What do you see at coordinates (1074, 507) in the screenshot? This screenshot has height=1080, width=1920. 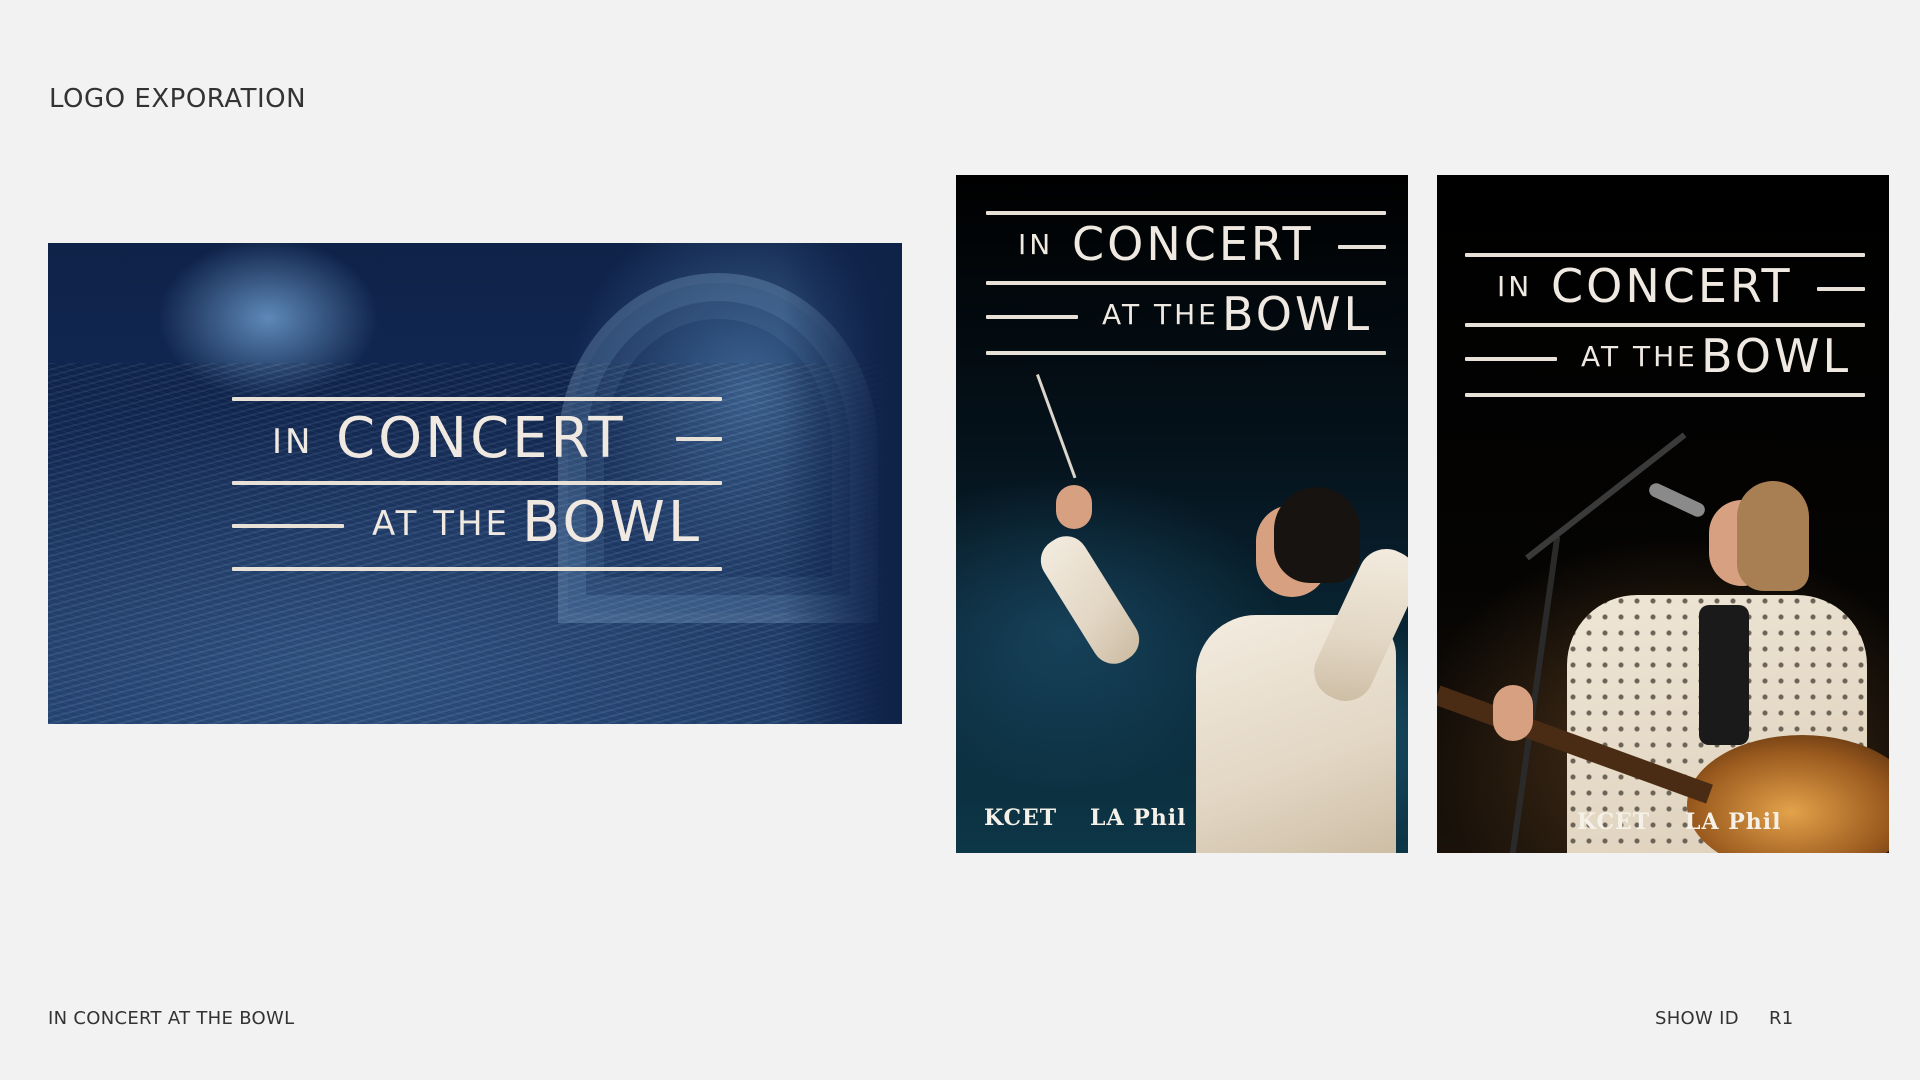 I see `conductor-hand` at bounding box center [1074, 507].